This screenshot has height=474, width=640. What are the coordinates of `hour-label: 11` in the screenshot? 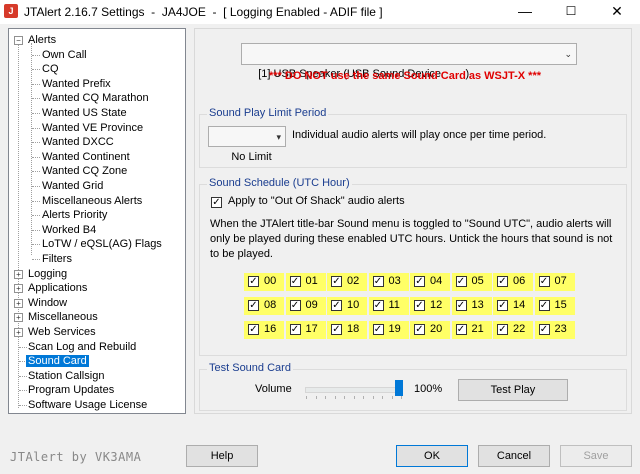 It's located at (394, 305).